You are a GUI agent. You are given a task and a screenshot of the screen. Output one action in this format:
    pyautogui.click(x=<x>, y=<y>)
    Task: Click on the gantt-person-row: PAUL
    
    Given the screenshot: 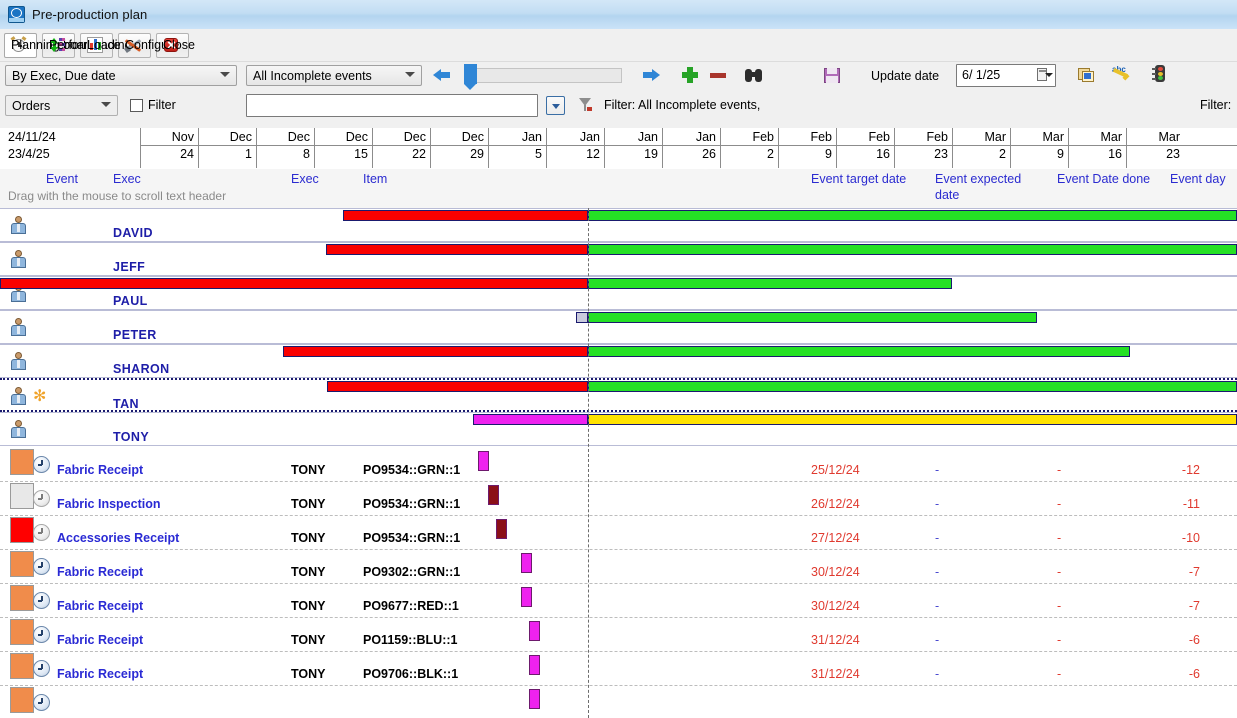 What is the action you would take?
    pyautogui.click(x=618, y=293)
    